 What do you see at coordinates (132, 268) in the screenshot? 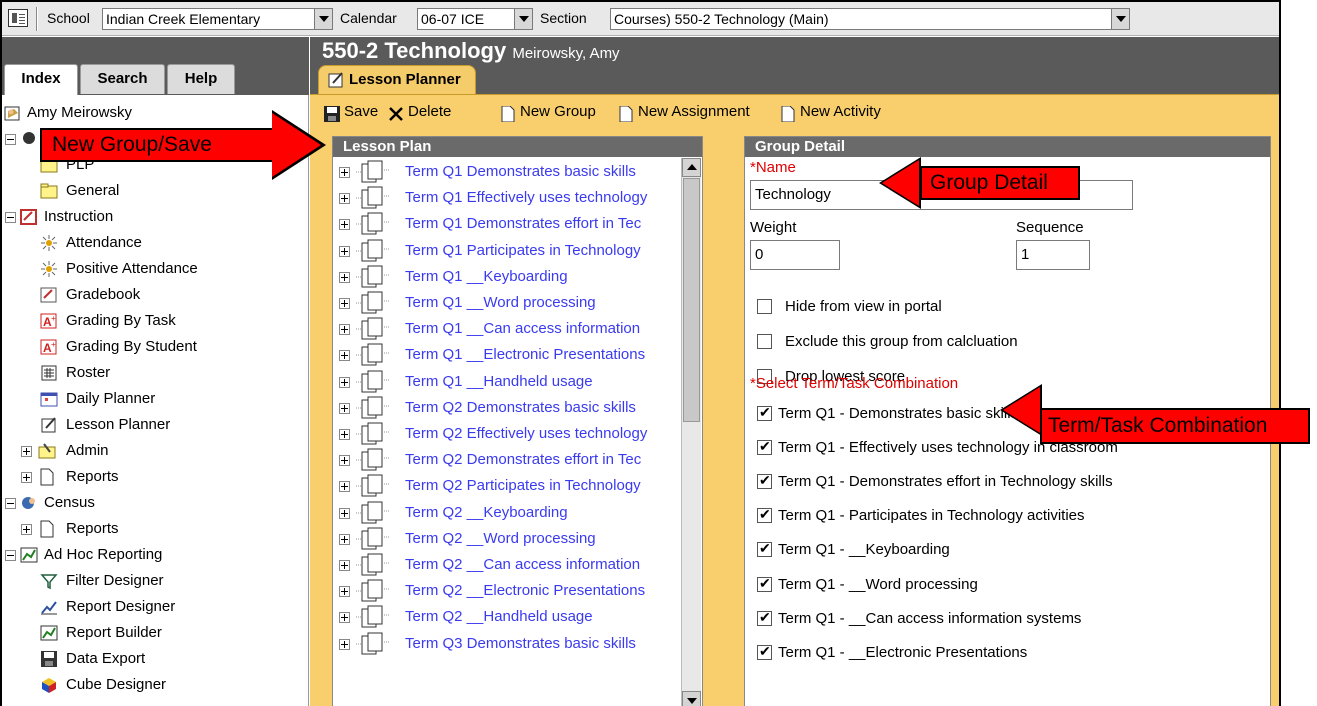
I see `tree-item-label: Positive Attendance` at bounding box center [132, 268].